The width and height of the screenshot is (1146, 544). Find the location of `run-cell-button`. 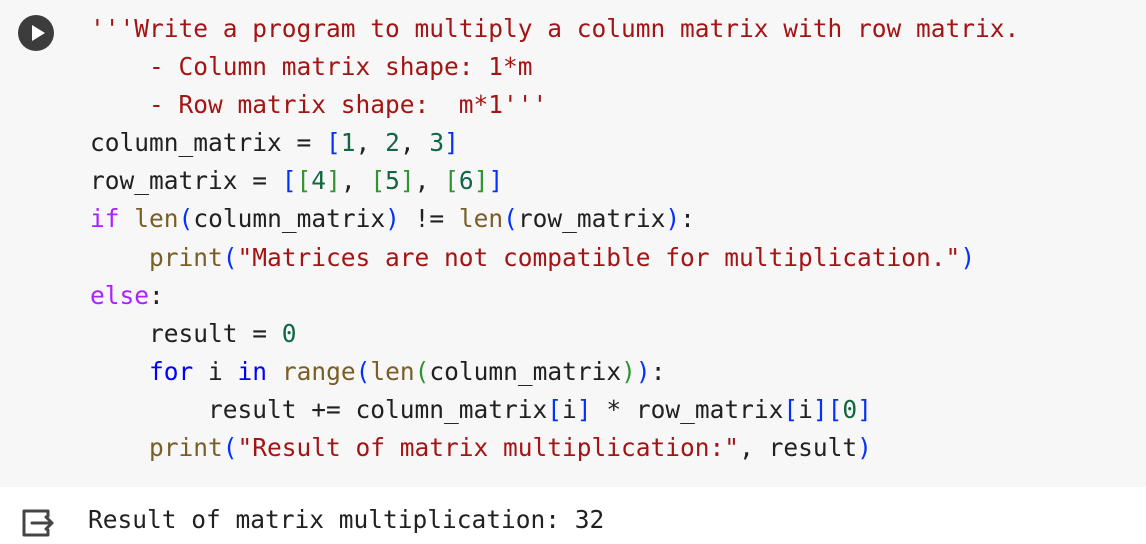

run-cell-button is located at coordinates (36, 33).